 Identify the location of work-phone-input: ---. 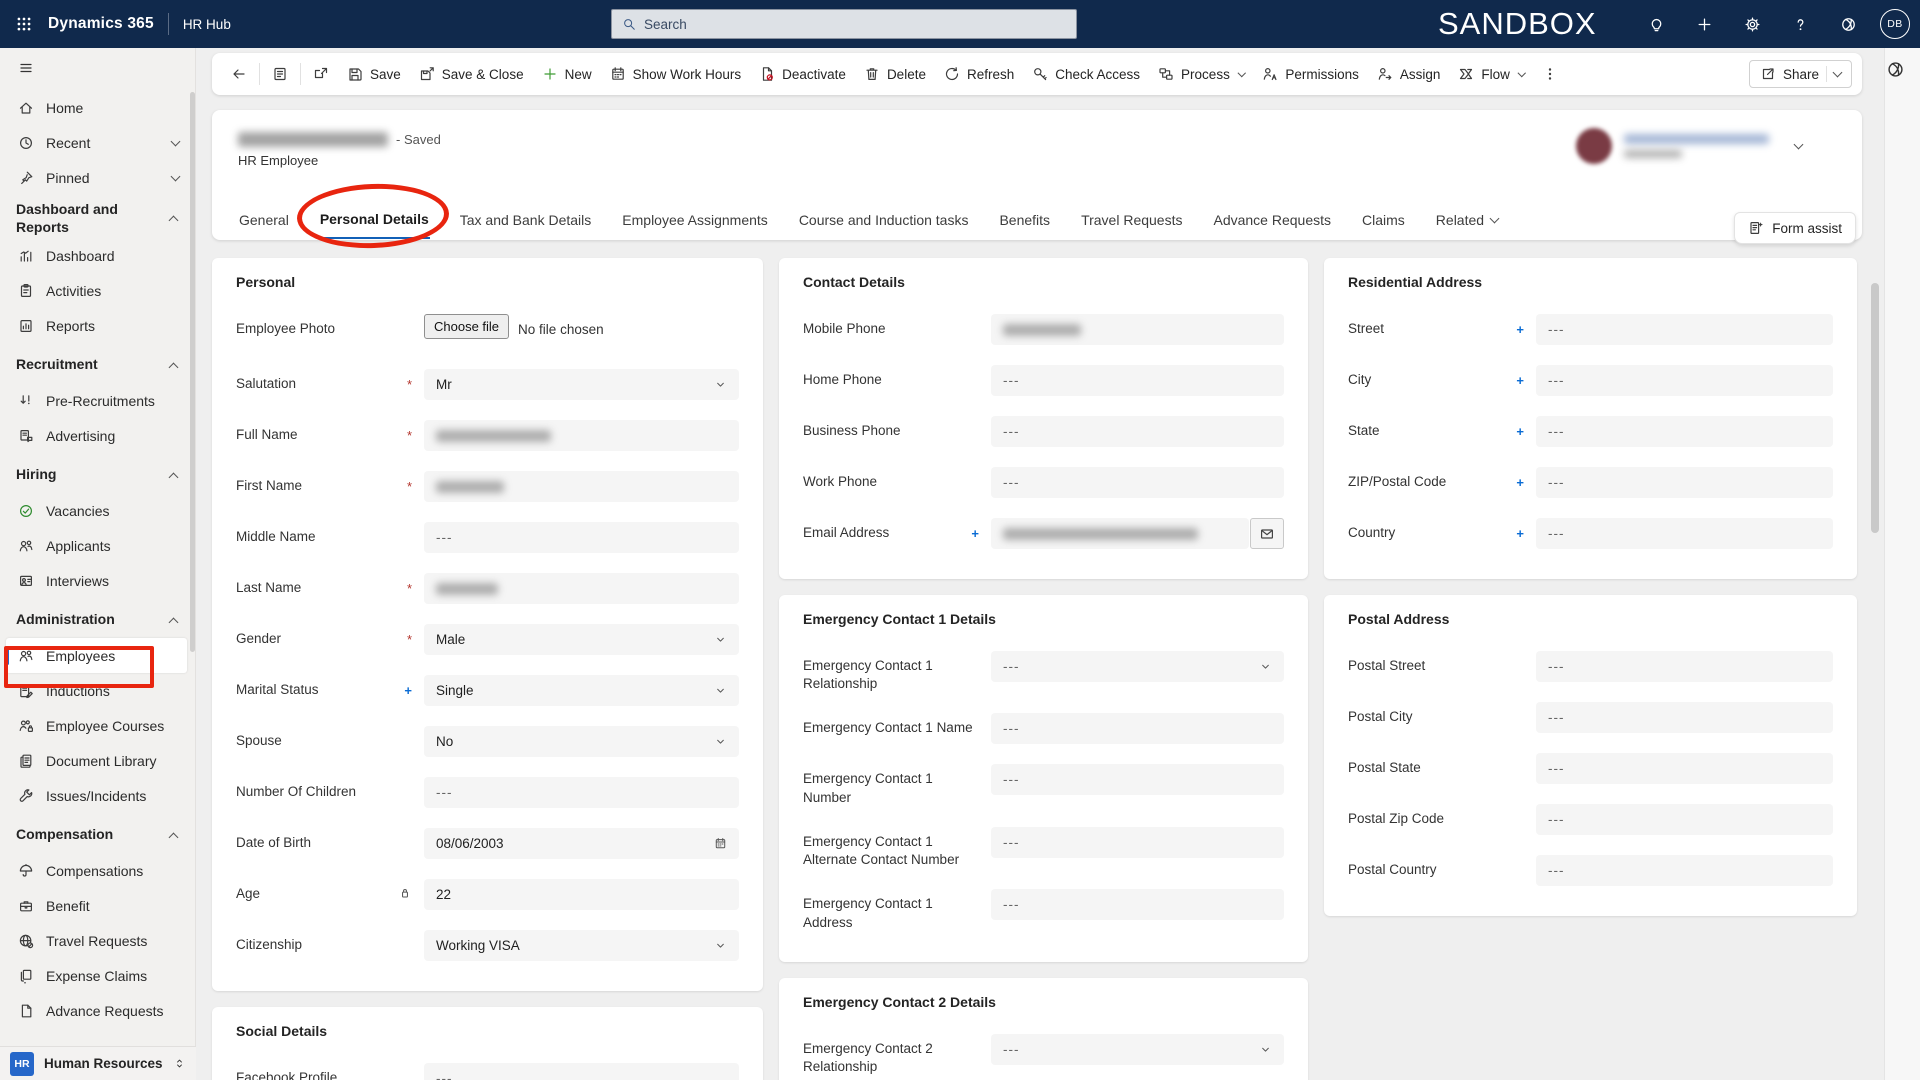
(1137, 482).